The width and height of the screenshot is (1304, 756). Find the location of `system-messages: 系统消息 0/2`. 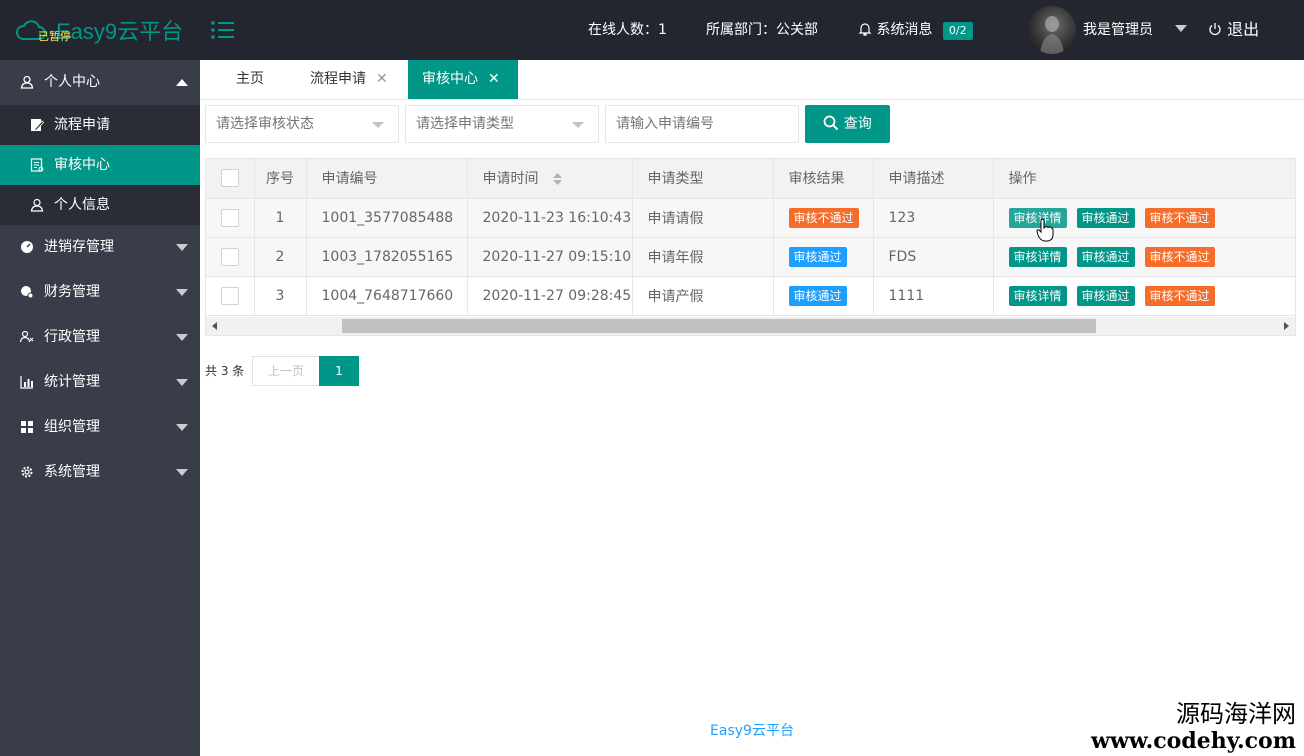

system-messages: 系统消息 0/2 is located at coordinates (915, 30).